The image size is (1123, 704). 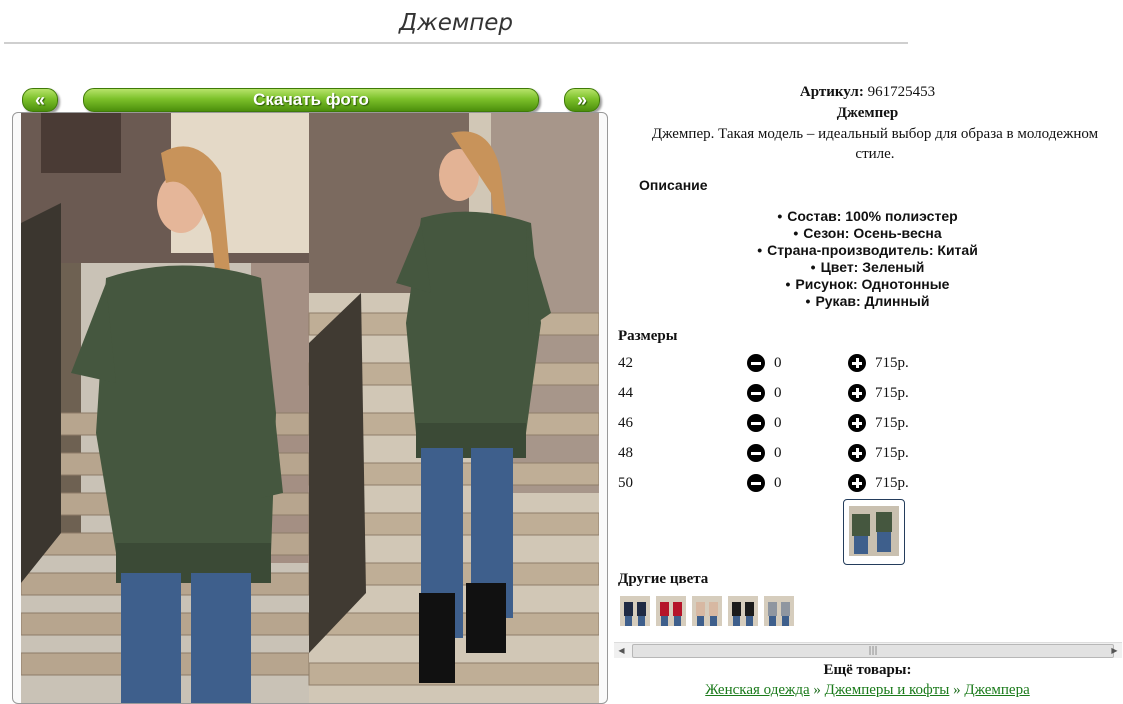 What do you see at coordinates (867, 284) in the screenshot?
I see `feature-item: Рисунок: Однотонные` at bounding box center [867, 284].